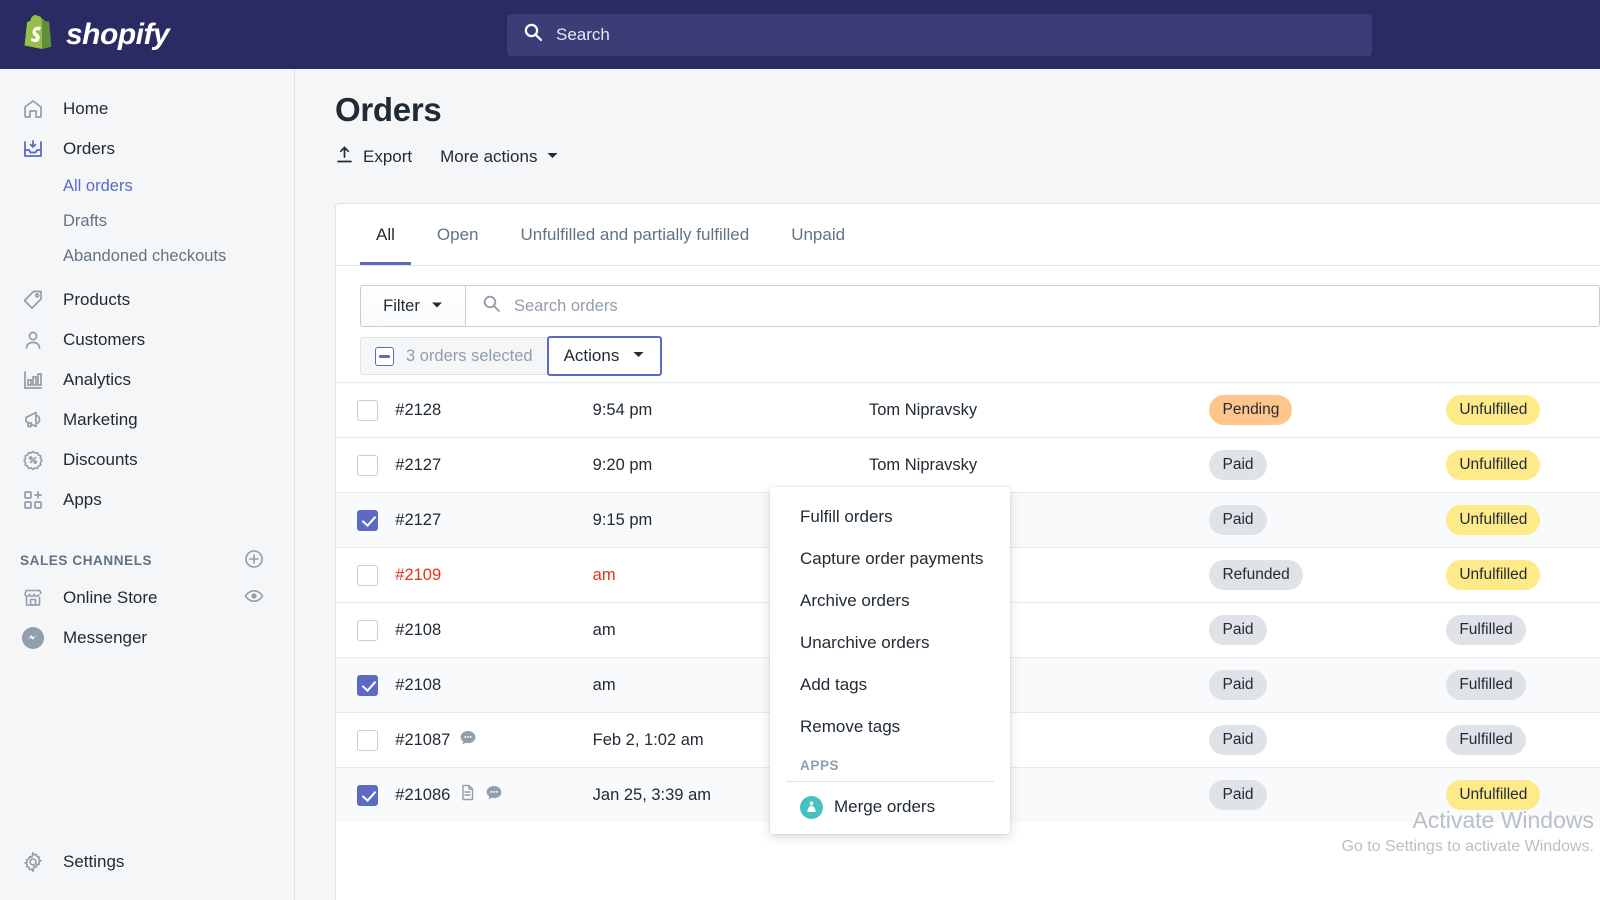  I want to click on top-bar: shopify Search, so click(800, 34).